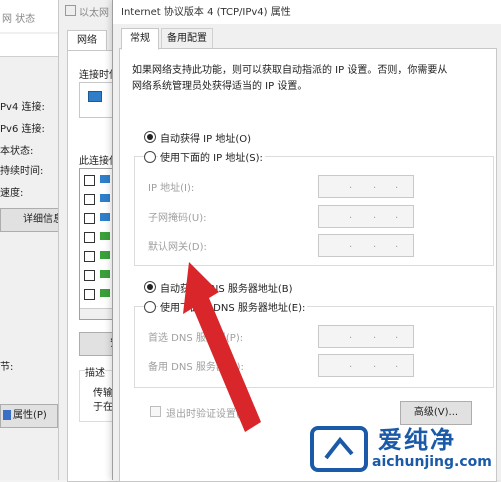  I want to click on watermark: 爱纯净 aichunjing.com, so click(403, 447).